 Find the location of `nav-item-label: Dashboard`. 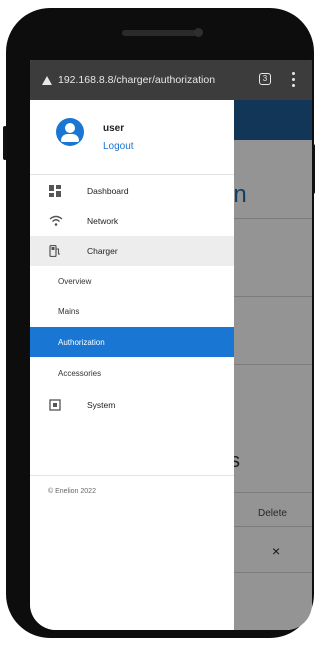

nav-item-label: Dashboard is located at coordinates (108, 191).